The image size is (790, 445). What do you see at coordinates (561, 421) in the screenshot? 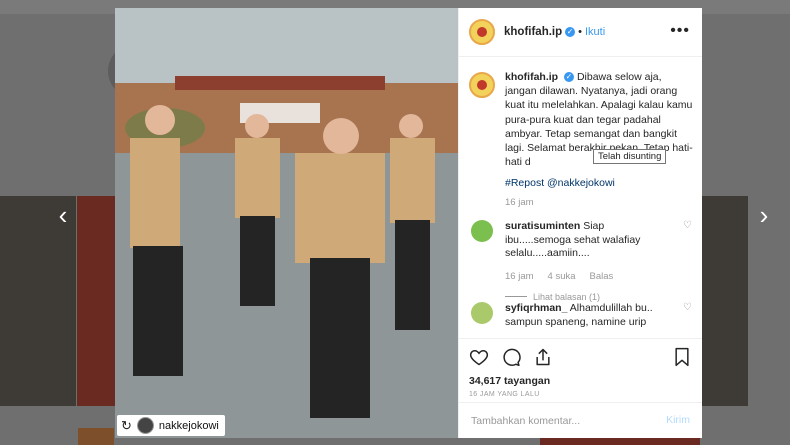
I see `comment-input` at bounding box center [561, 421].